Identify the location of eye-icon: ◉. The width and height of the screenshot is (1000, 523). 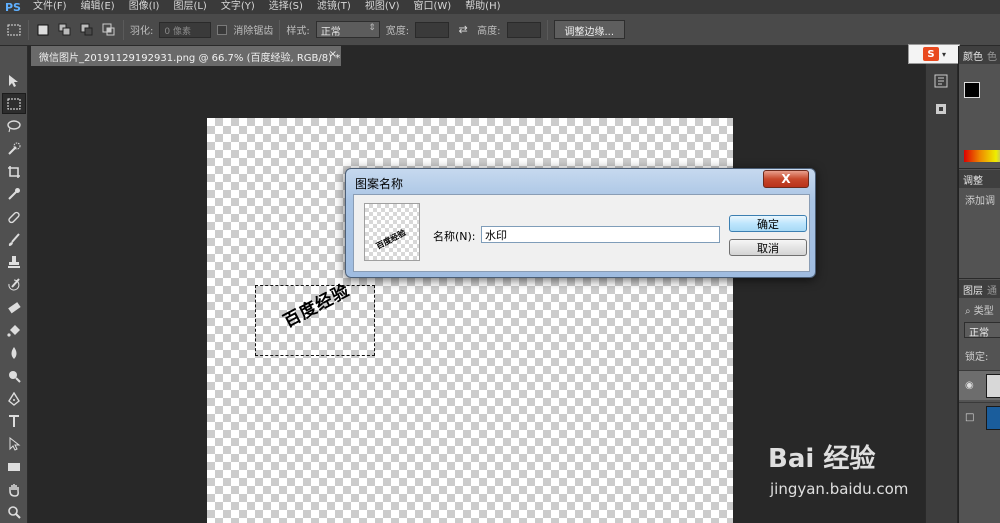
(969, 385).